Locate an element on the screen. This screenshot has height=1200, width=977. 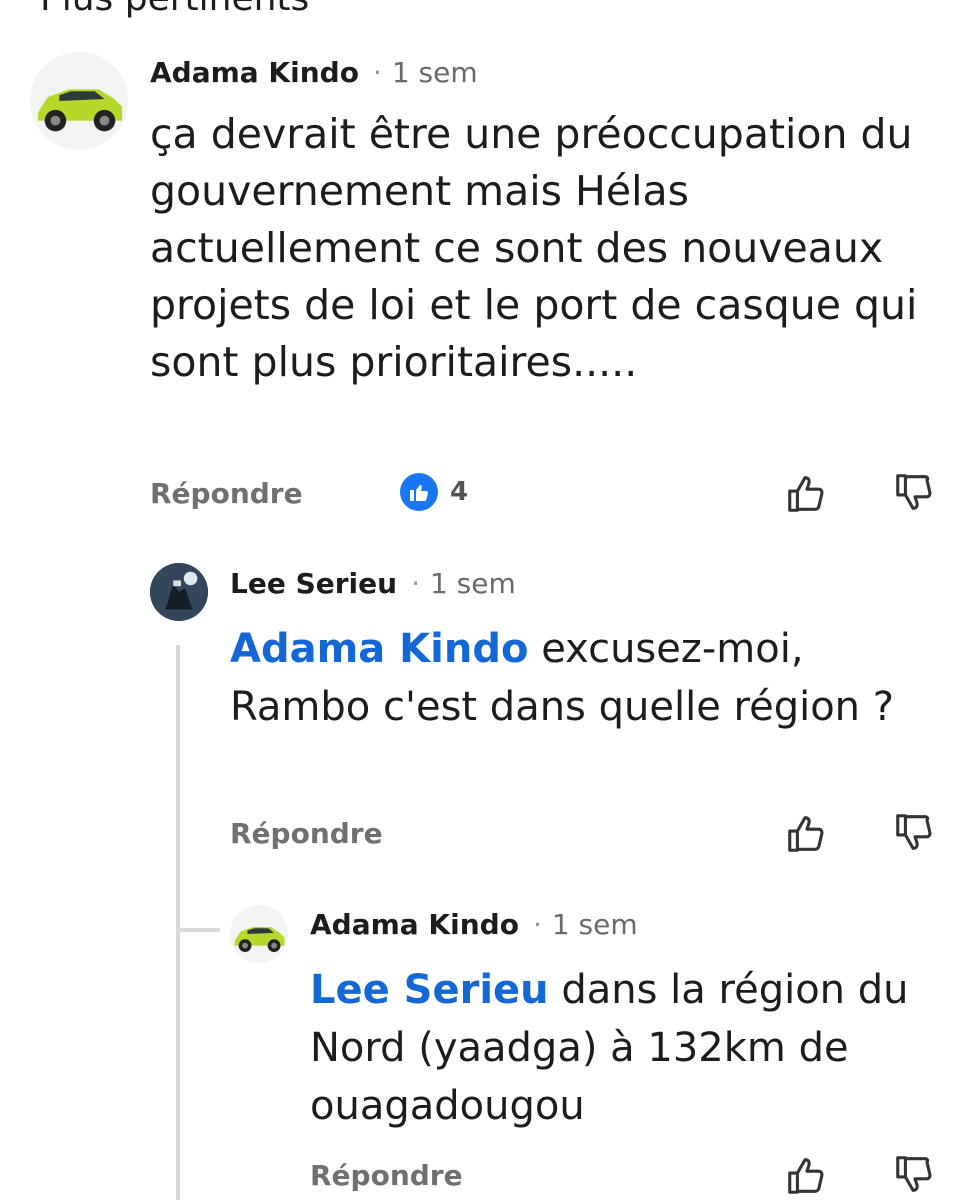
thread-line-branch is located at coordinates (198, 930).